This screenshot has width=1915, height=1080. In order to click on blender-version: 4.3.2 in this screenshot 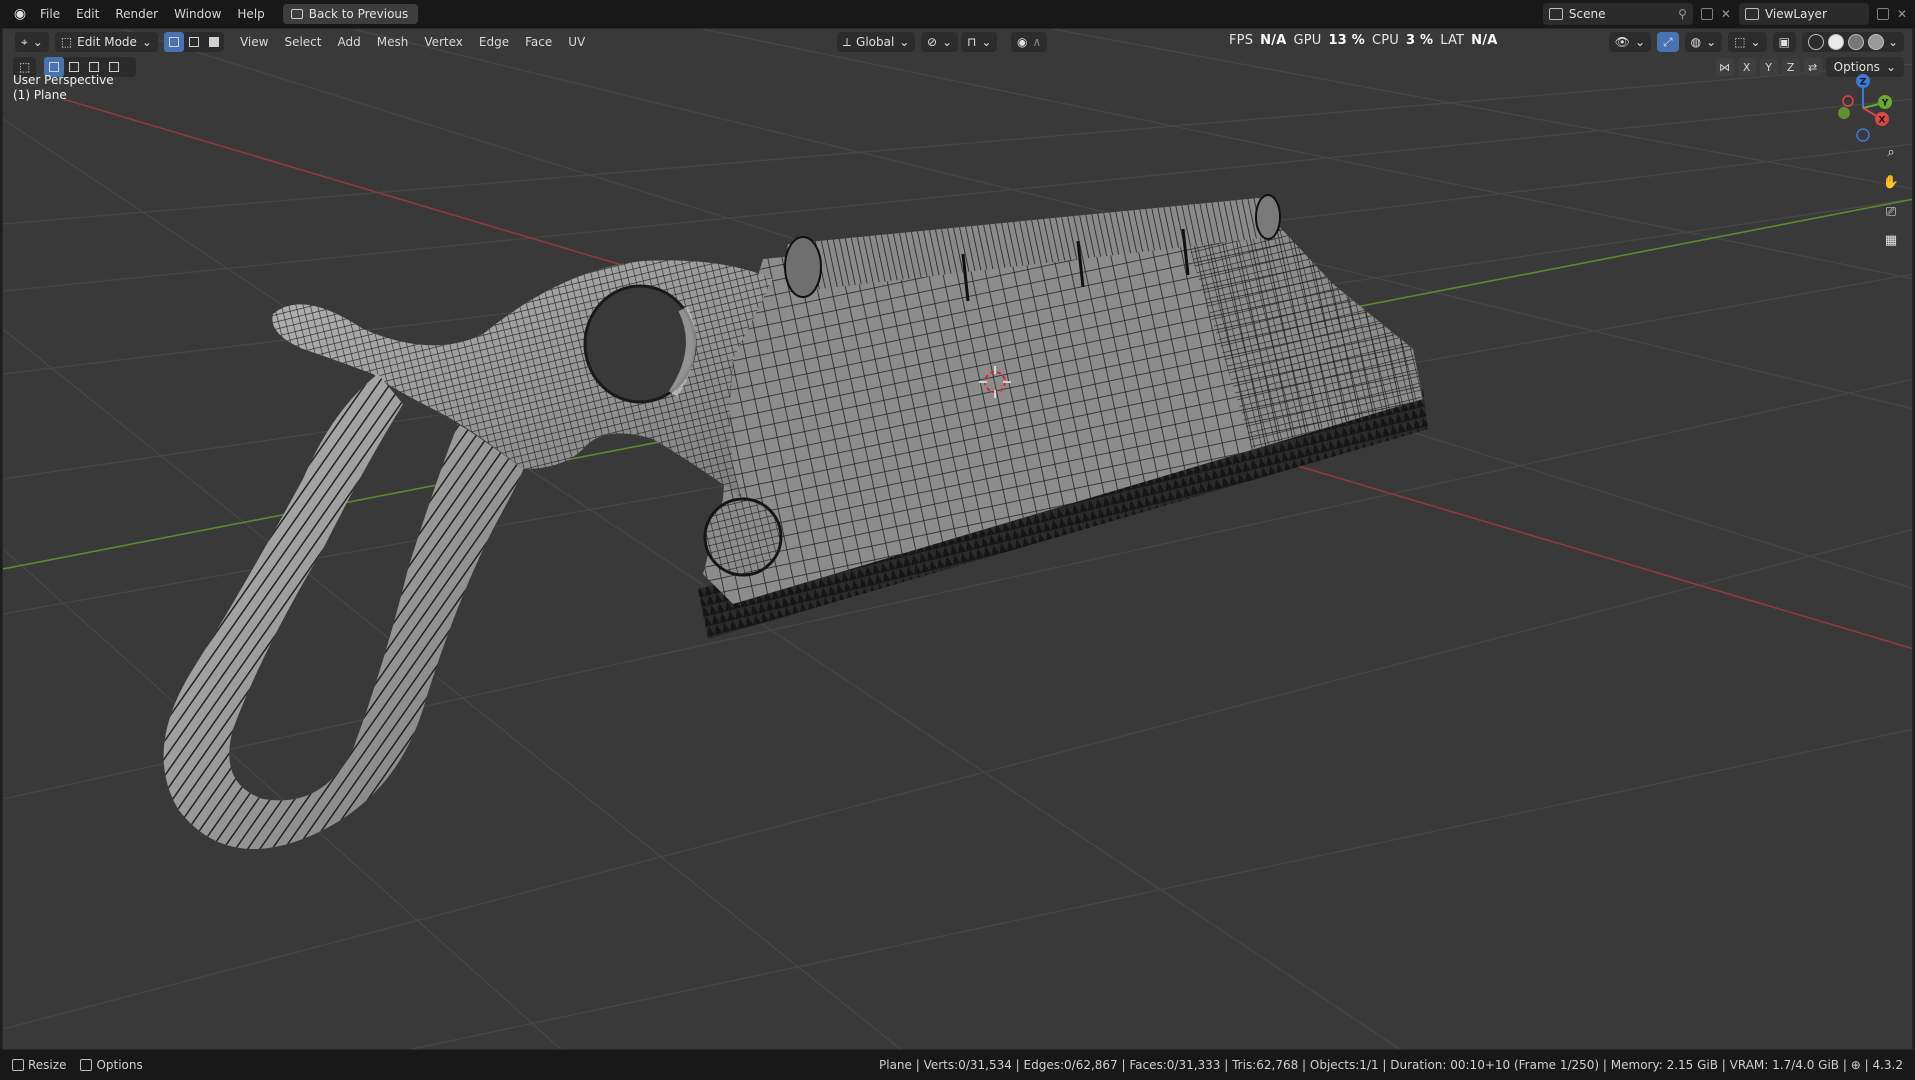, I will do `click(1887, 1065)`.